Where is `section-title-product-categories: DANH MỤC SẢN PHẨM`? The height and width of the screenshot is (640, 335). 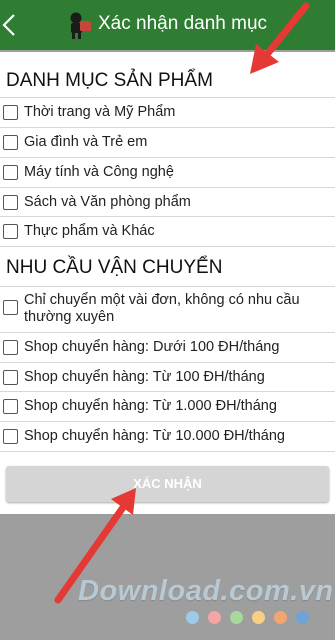
section-title-product-categories: DANH MỤC SẢN PHẨM is located at coordinates (109, 80).